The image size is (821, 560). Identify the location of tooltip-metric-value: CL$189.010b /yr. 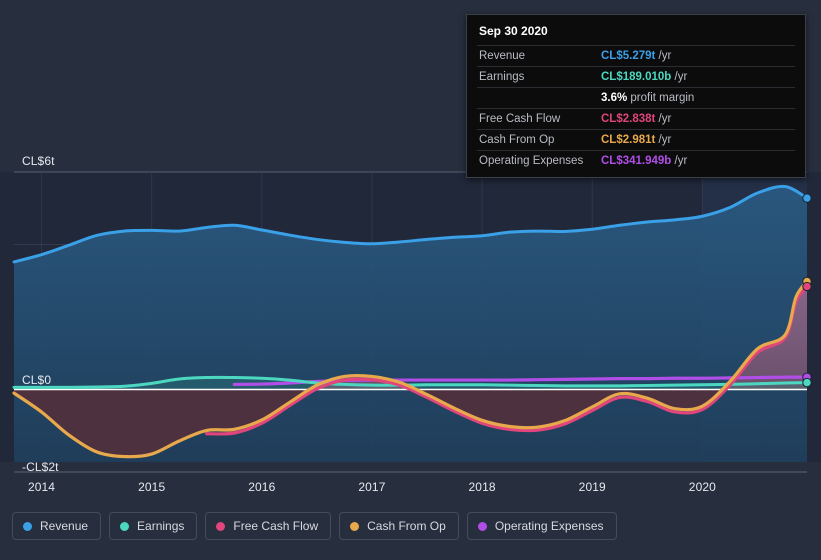
(697, 77).